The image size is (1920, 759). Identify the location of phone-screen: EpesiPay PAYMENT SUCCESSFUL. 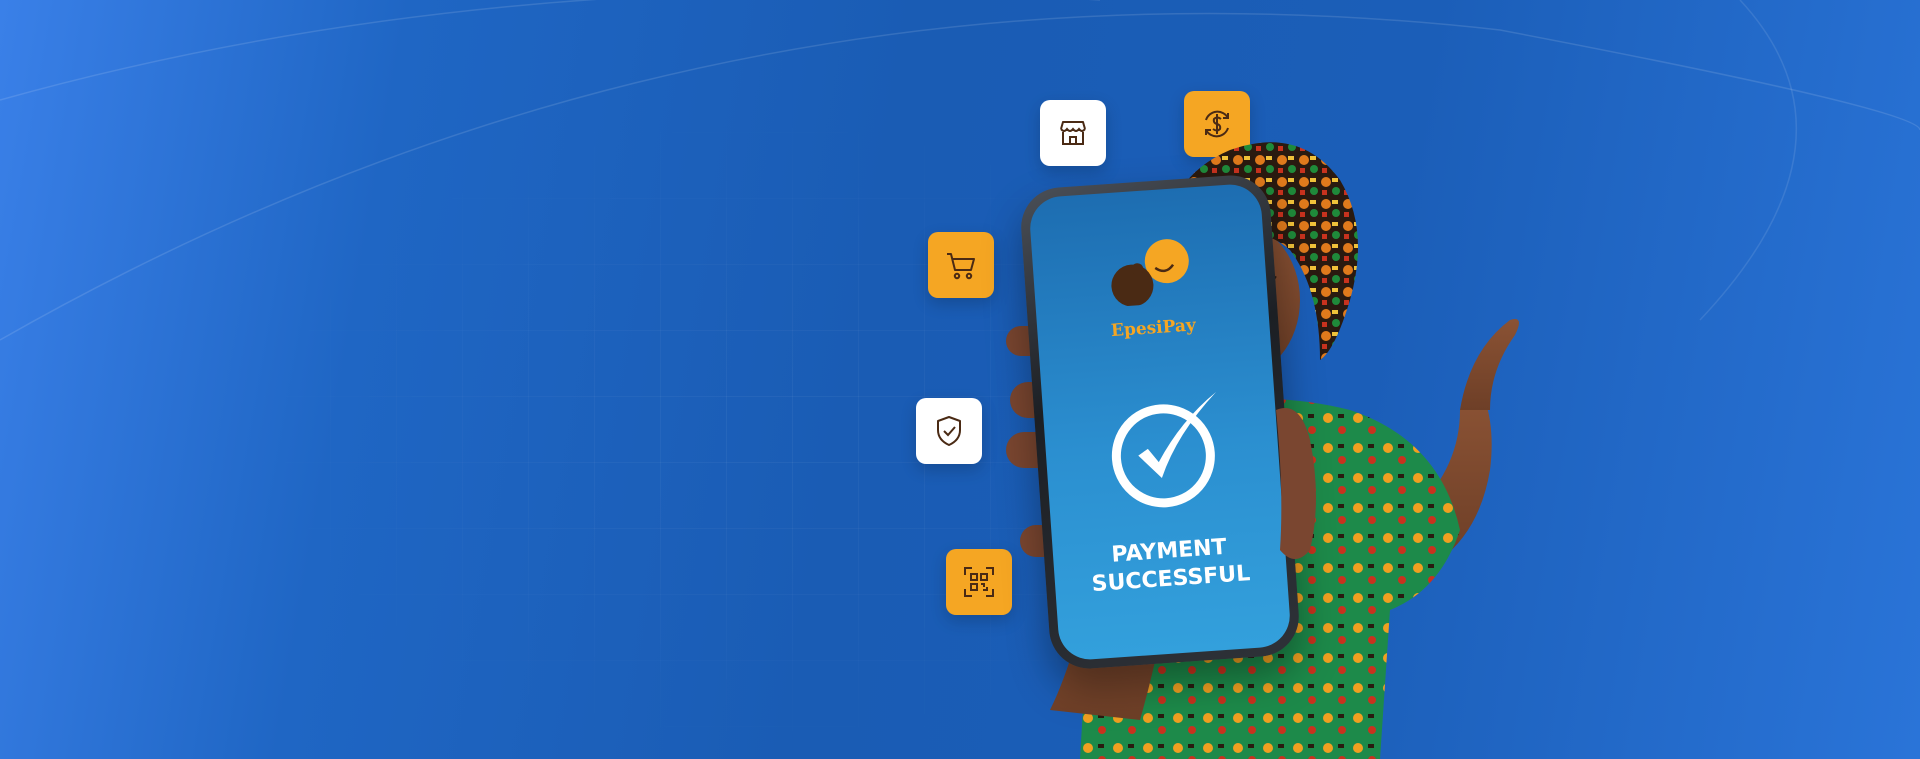
(1160, 422).